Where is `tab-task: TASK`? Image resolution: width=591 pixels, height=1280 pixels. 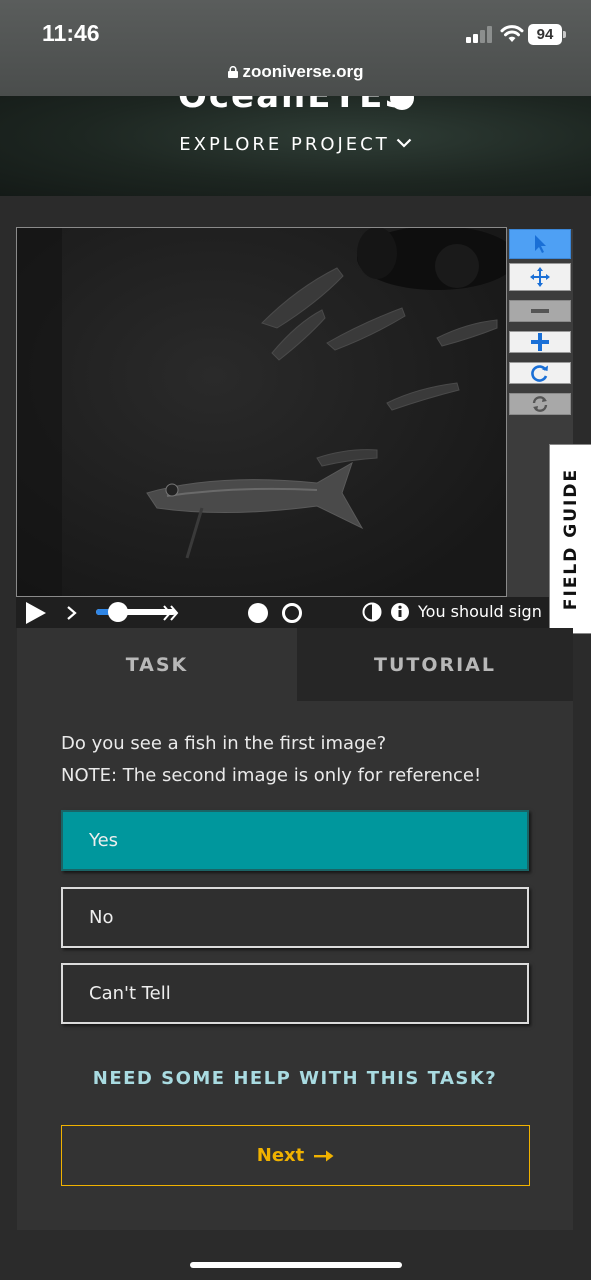 tab-task: TASK is located at coordinates (157, 664).